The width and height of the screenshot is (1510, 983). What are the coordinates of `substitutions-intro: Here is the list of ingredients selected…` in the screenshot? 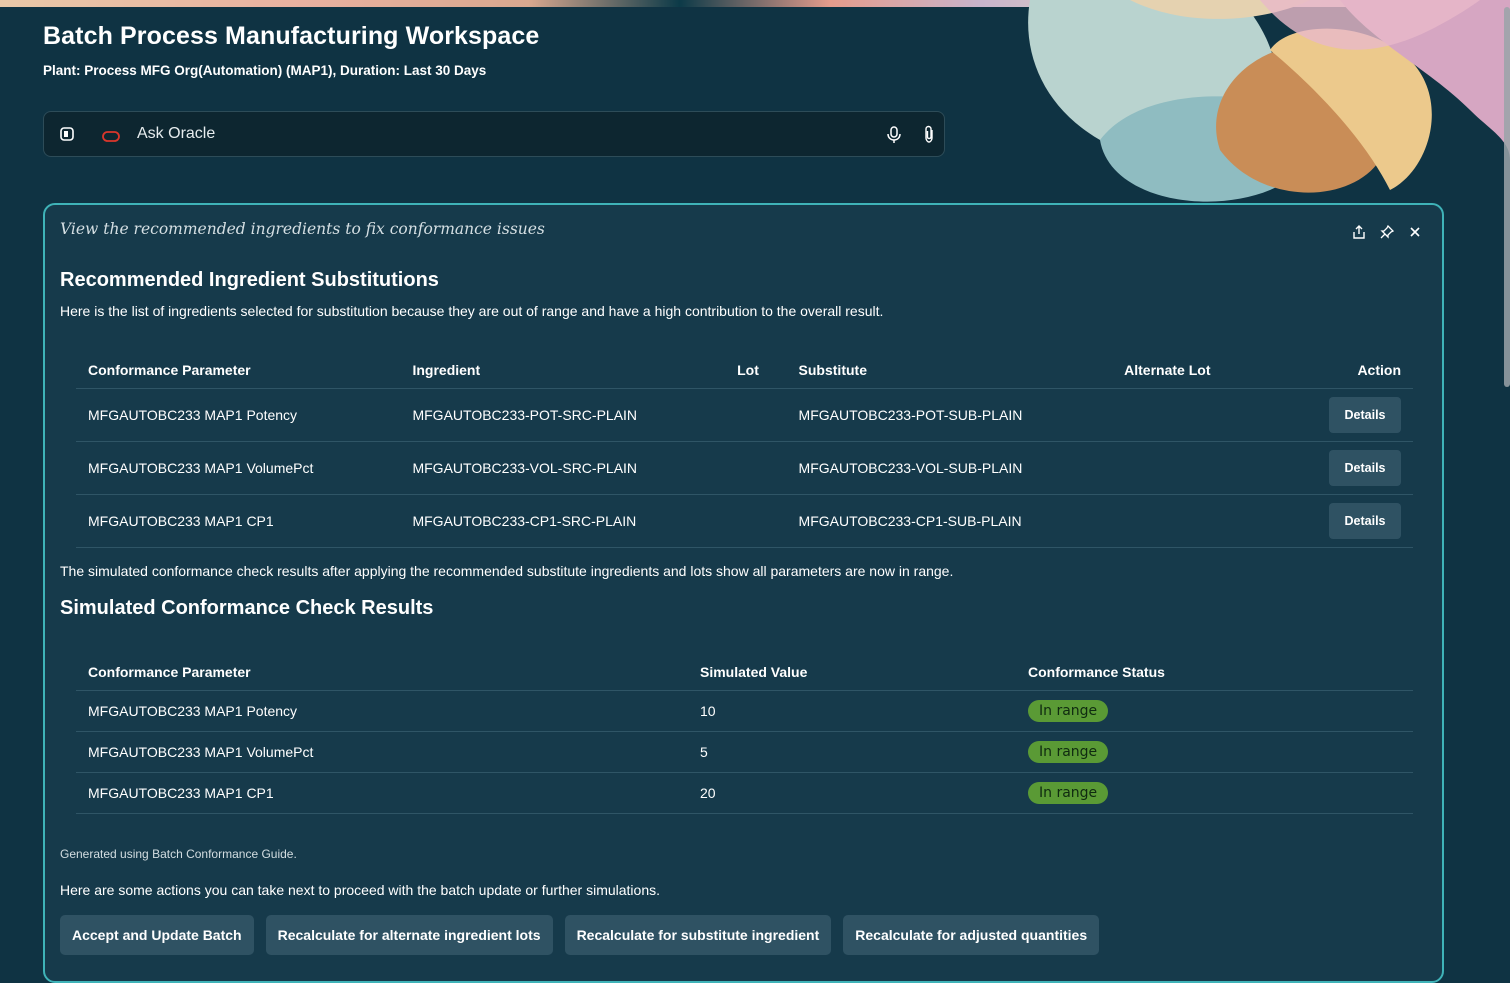 It's located at (472, 311).